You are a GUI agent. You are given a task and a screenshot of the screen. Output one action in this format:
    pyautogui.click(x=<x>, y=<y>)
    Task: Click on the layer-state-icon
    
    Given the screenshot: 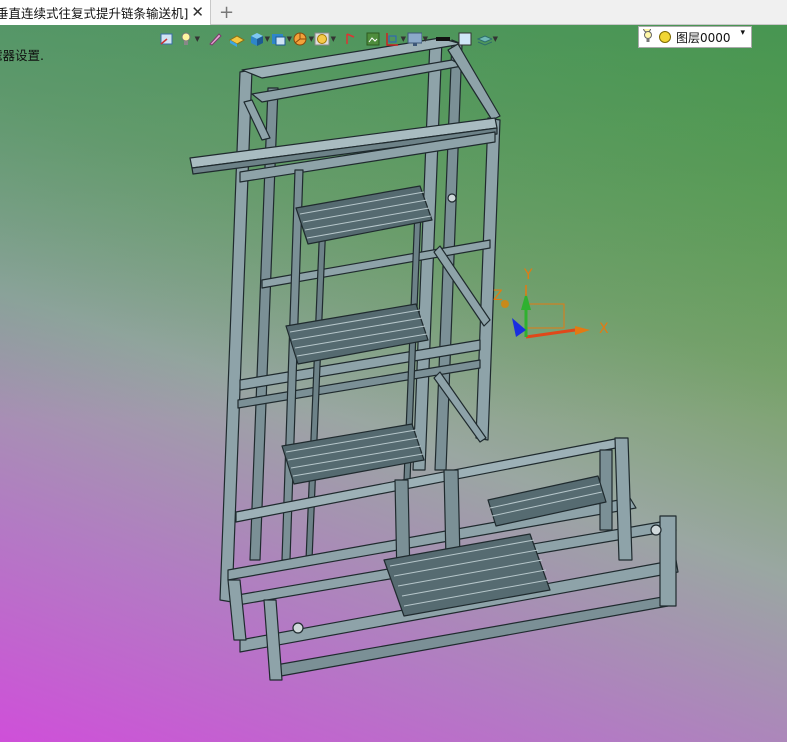 What is the action you would take?
    pyautogui.click(x=657, y=36)
    